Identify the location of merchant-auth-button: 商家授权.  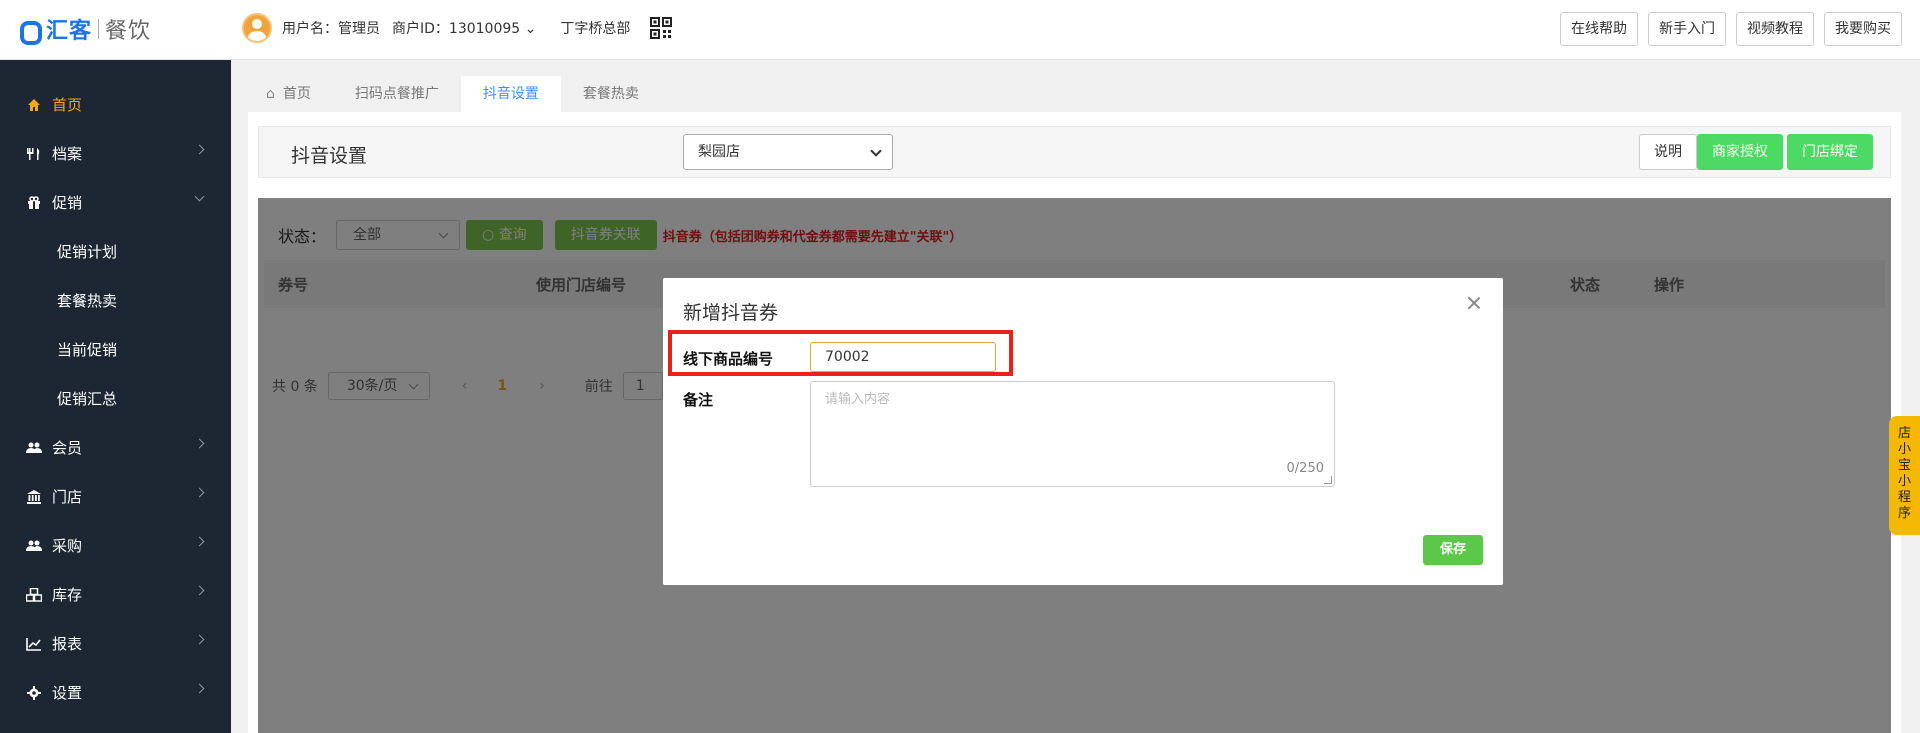
(1740, 152).